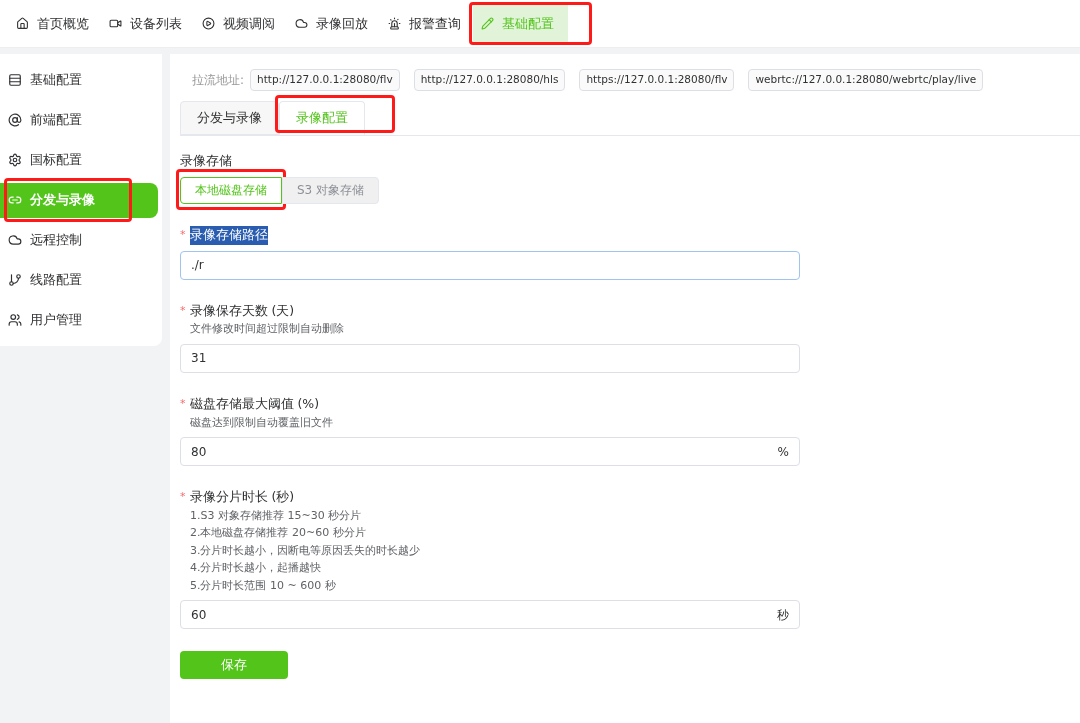 Image resolution: width=1080 pixels, height=723 pixels. I want to click on sidebar-item: 远程控制, so click(79, 240).